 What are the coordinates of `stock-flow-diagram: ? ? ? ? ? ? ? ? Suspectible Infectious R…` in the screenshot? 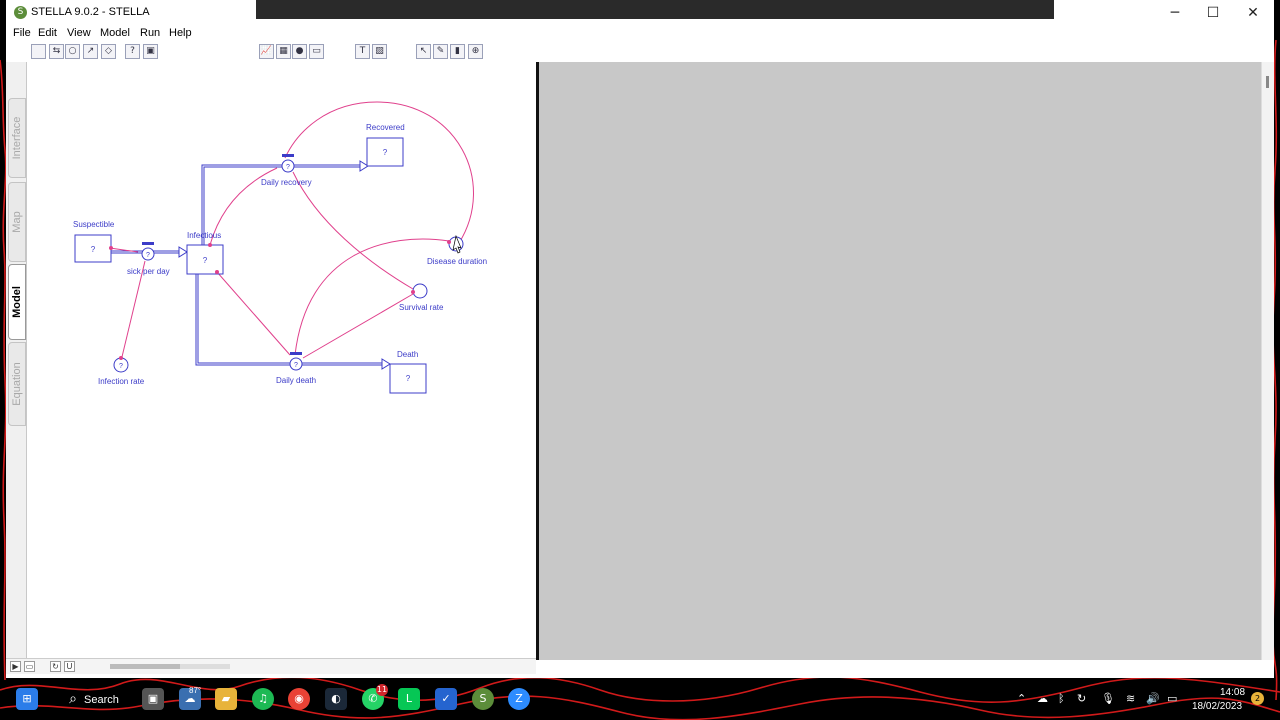 It's located at (280, 247).